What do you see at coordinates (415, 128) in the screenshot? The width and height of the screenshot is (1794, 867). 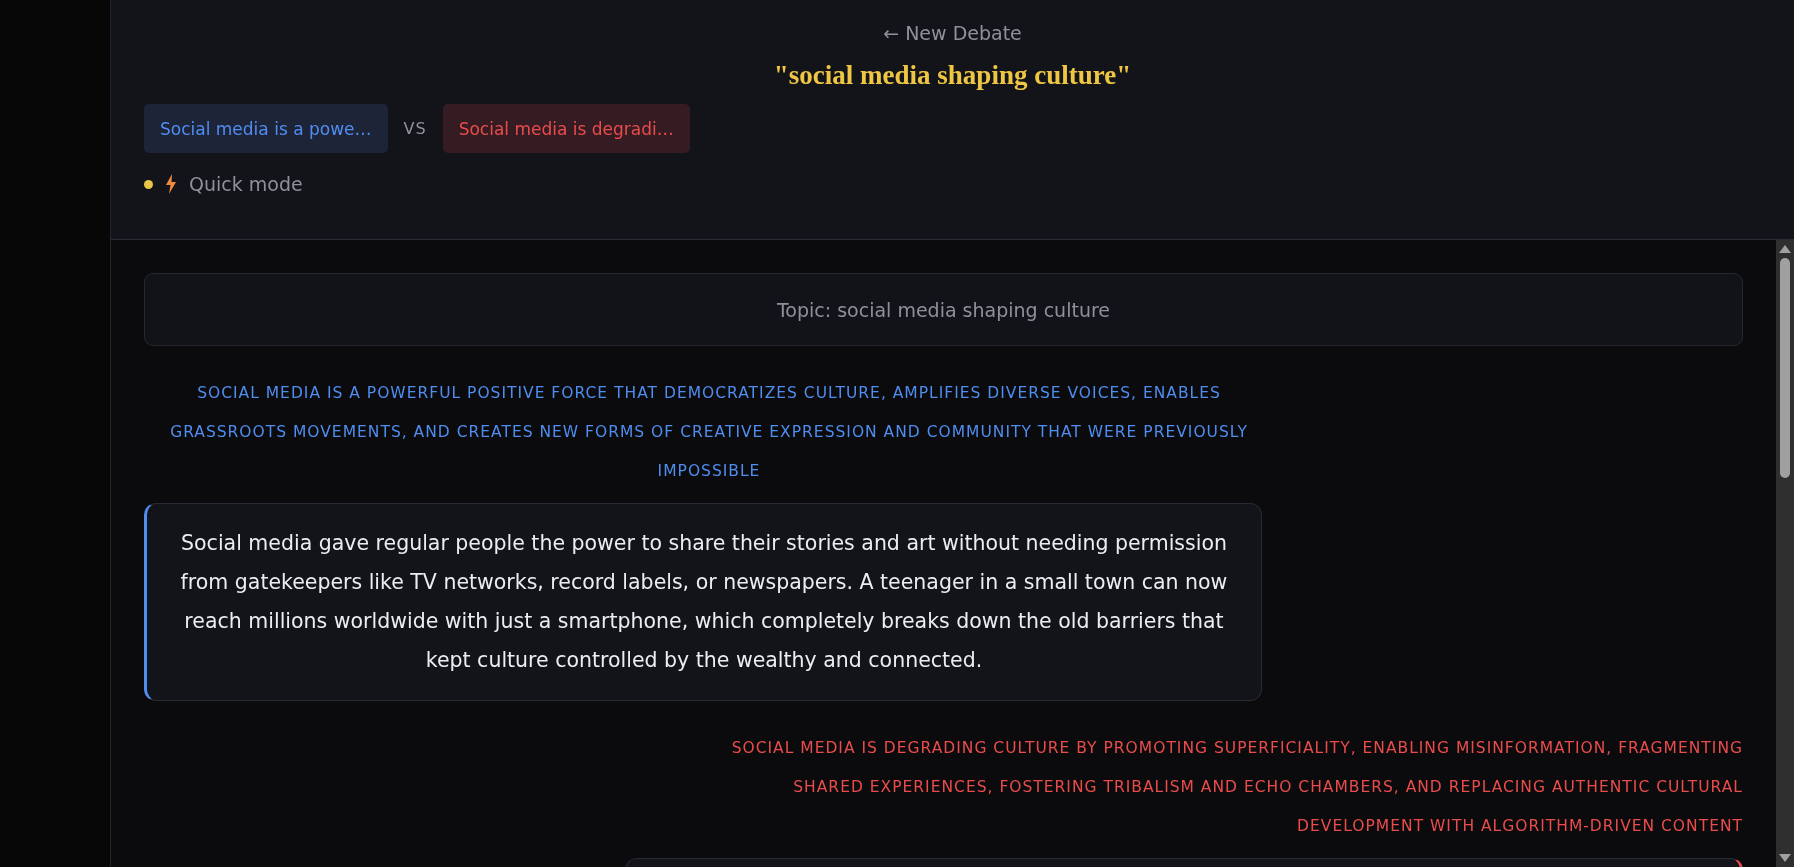 I see `versus-label: VS` at bounding box center [415, 128].